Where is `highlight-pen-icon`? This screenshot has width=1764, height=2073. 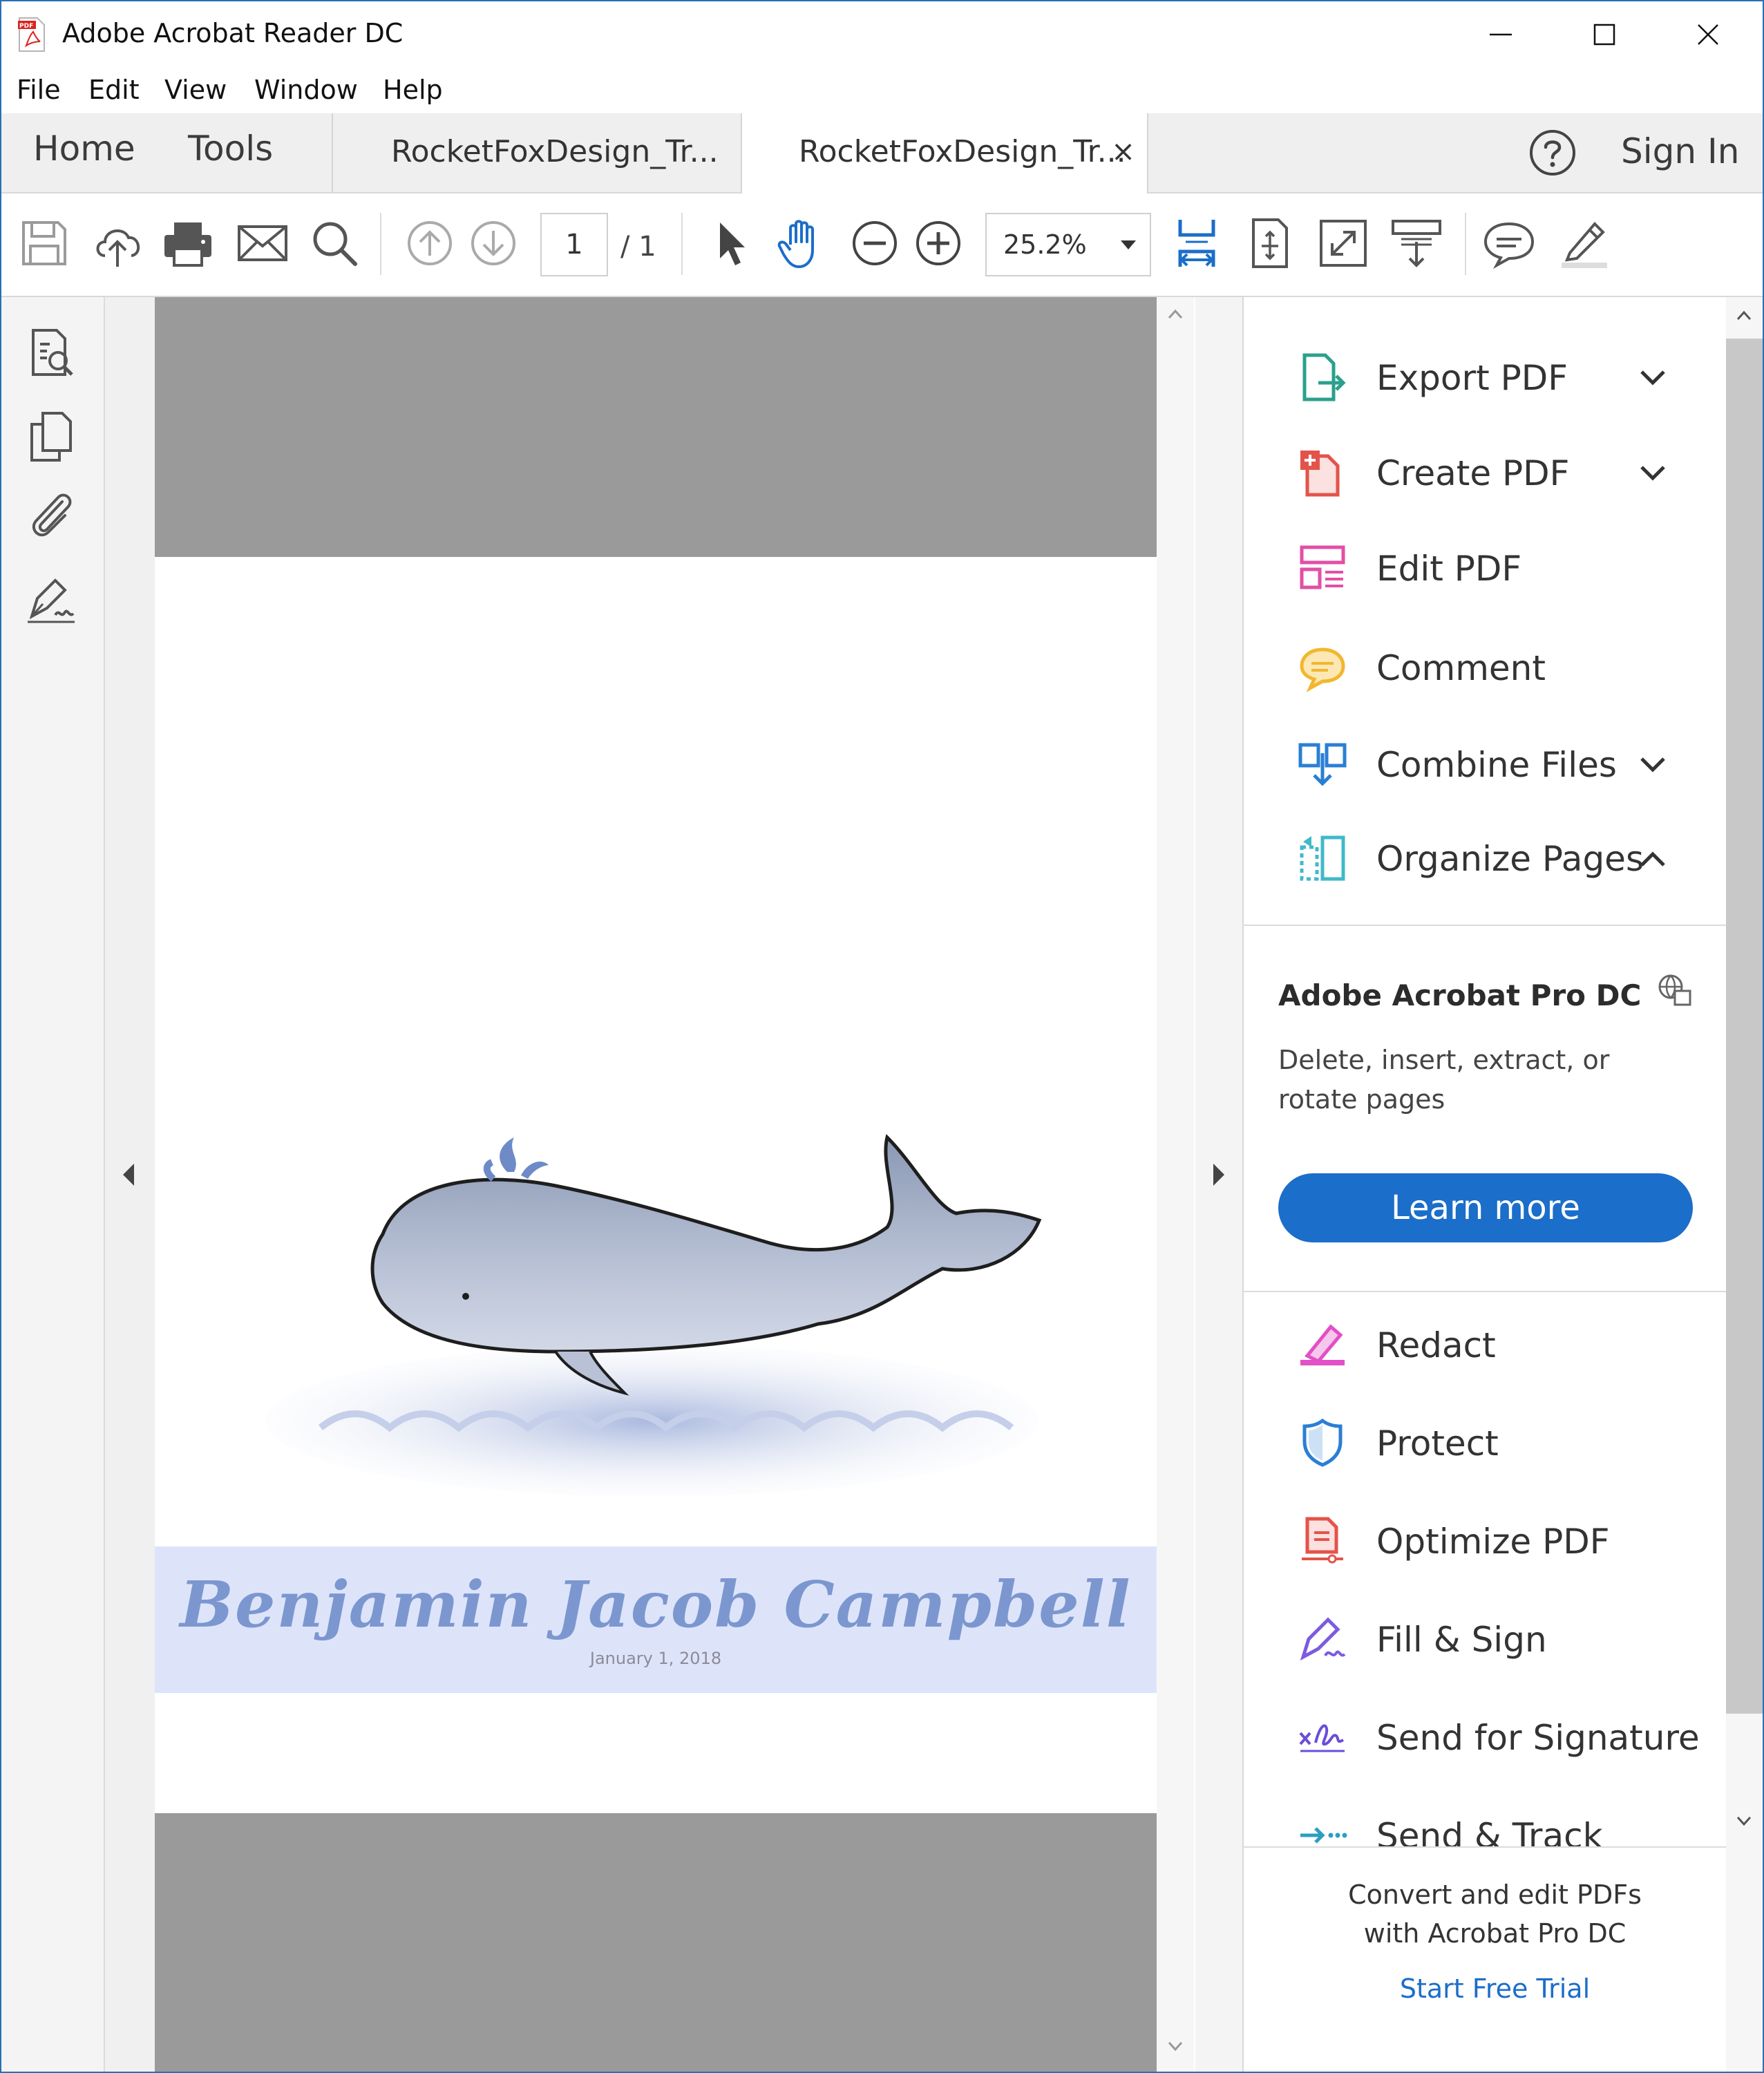 highlight-pen-icon is located at coordinates (1585, 245).